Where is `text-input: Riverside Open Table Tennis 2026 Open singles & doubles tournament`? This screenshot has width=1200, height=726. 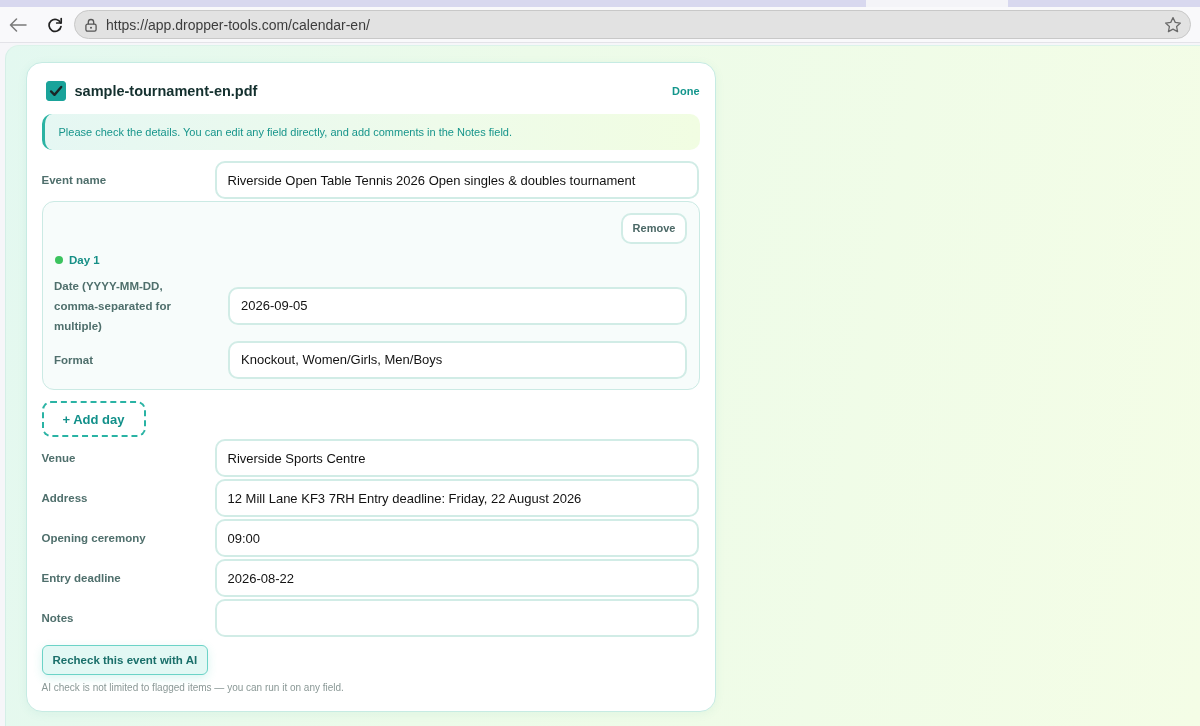
text-input: Riverside Open Table Tennis 2026 Open singles & doubles tournament is located at coordinates (456, 180).